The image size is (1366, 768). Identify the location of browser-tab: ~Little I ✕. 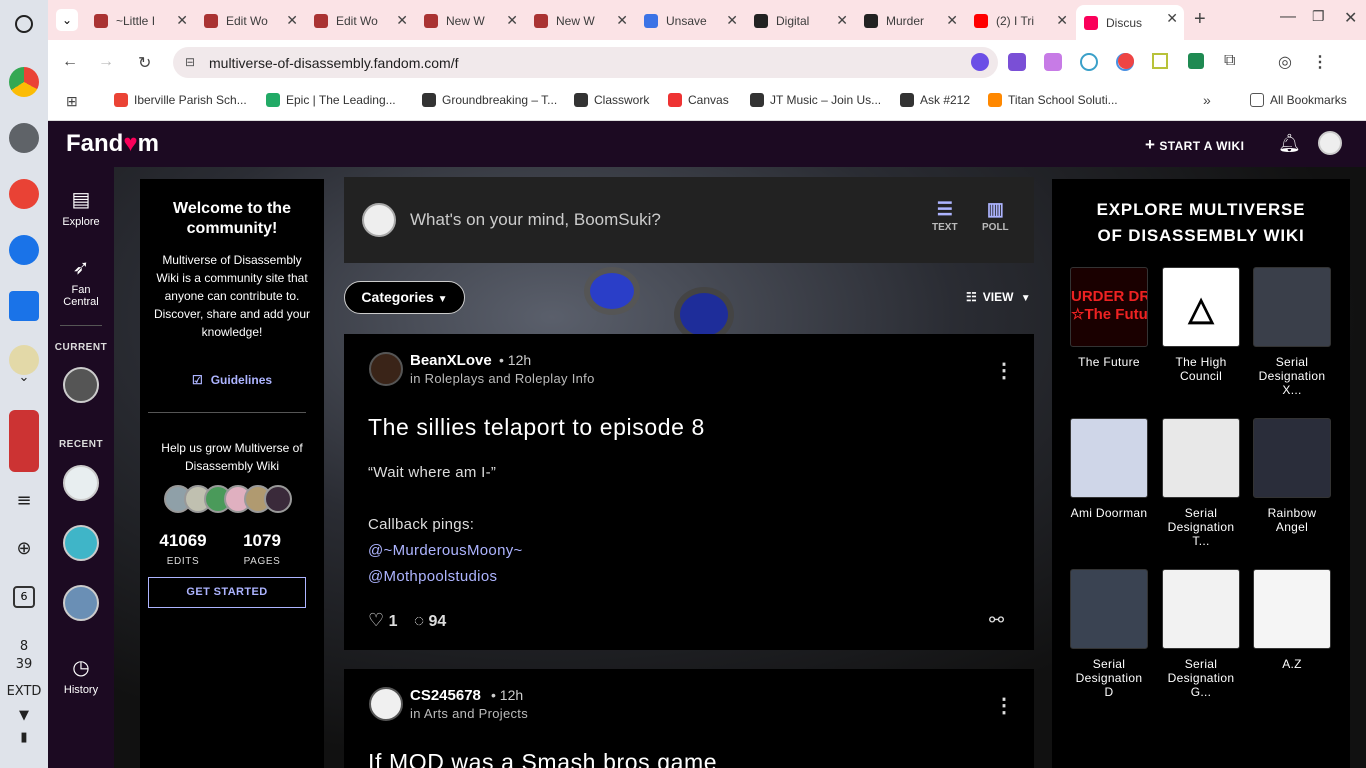
(140, 20).